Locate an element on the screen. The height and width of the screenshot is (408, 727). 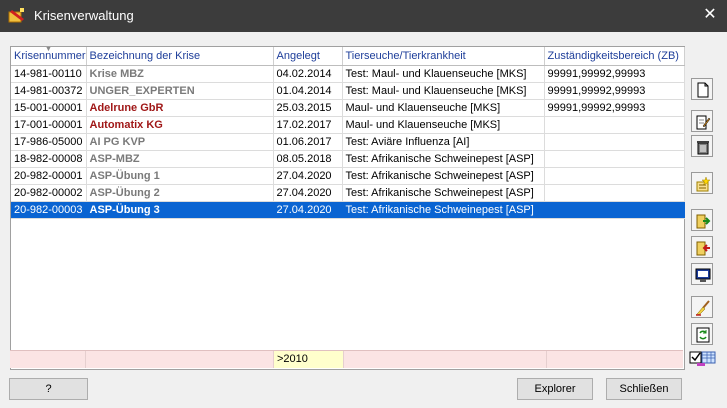
clear-button is located at coordinates (702, 307).